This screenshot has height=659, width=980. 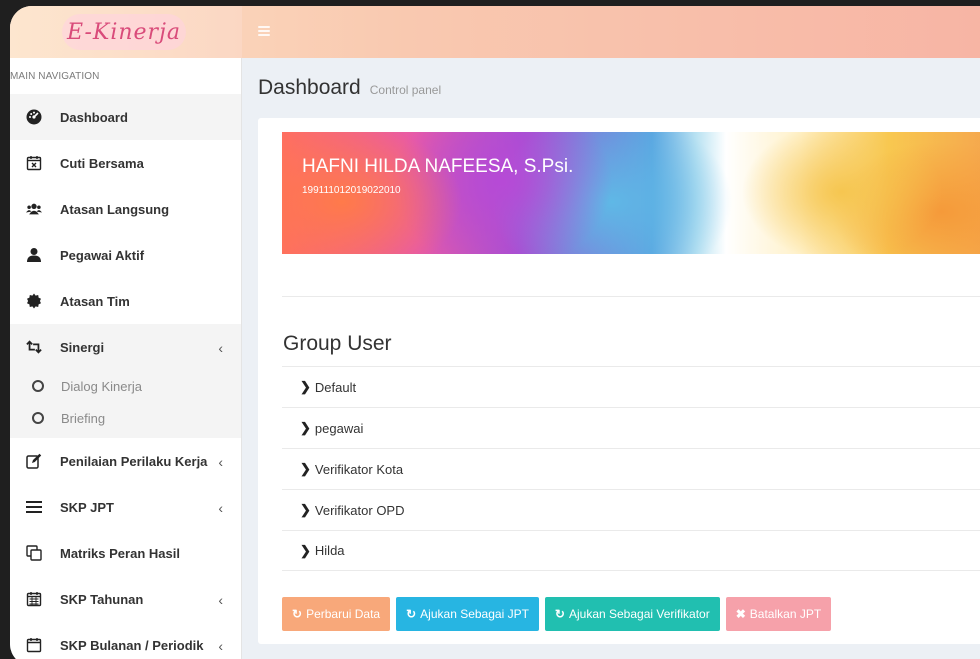 What do you see at coordinates (34, 255) in the screenshot?
I see `user-icon` at bounding box center [34, 255].